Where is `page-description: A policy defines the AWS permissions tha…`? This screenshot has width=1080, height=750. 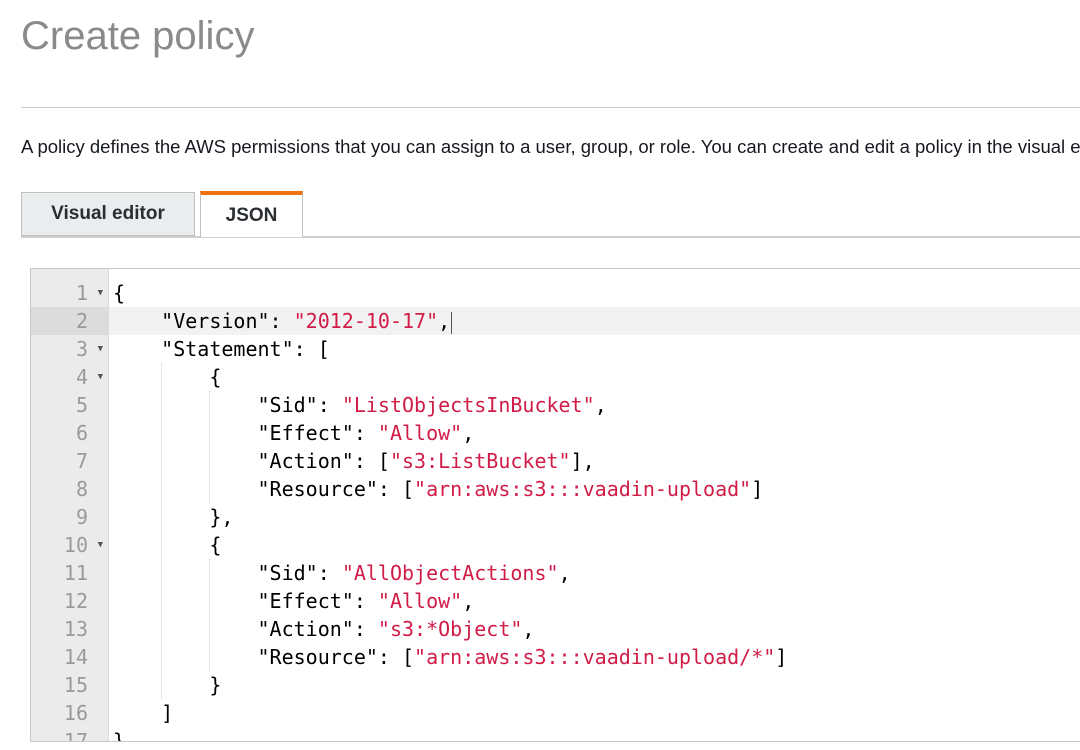 page-description: A policy defines the AWS permissions tha… is located at coordinates (550, 146).